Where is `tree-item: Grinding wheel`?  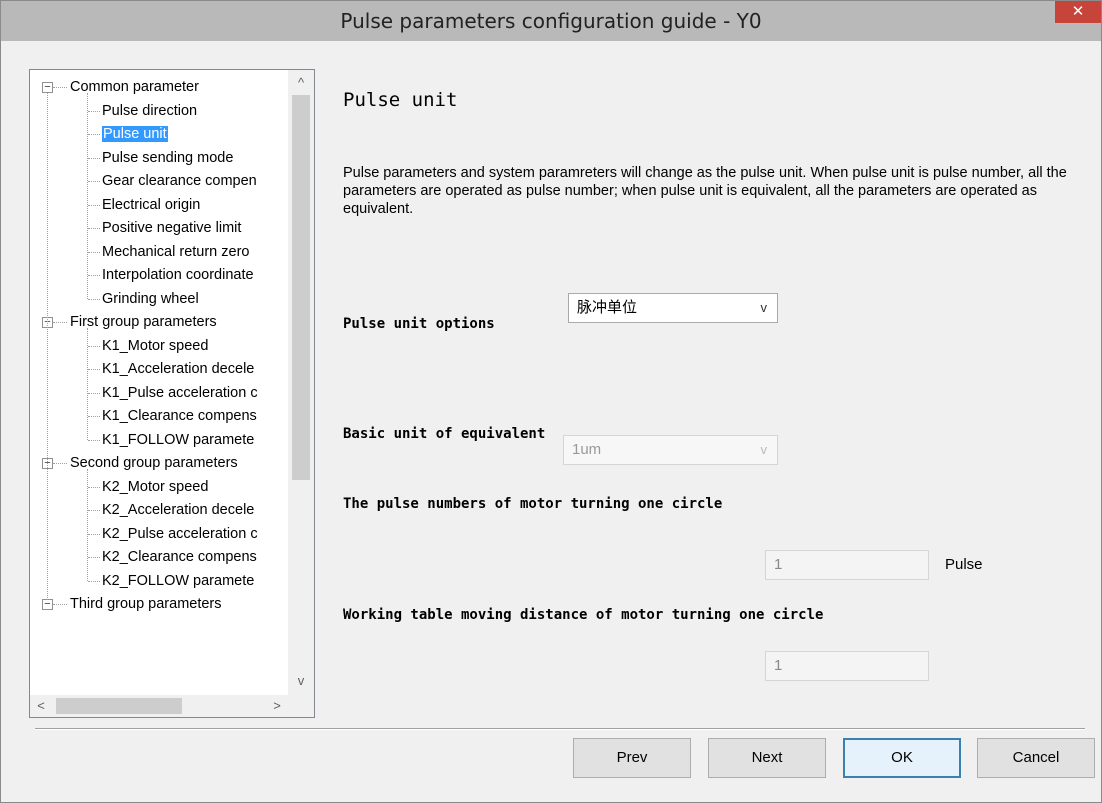 tree-item: Grinding wheel is located at coordinates (150, 299).